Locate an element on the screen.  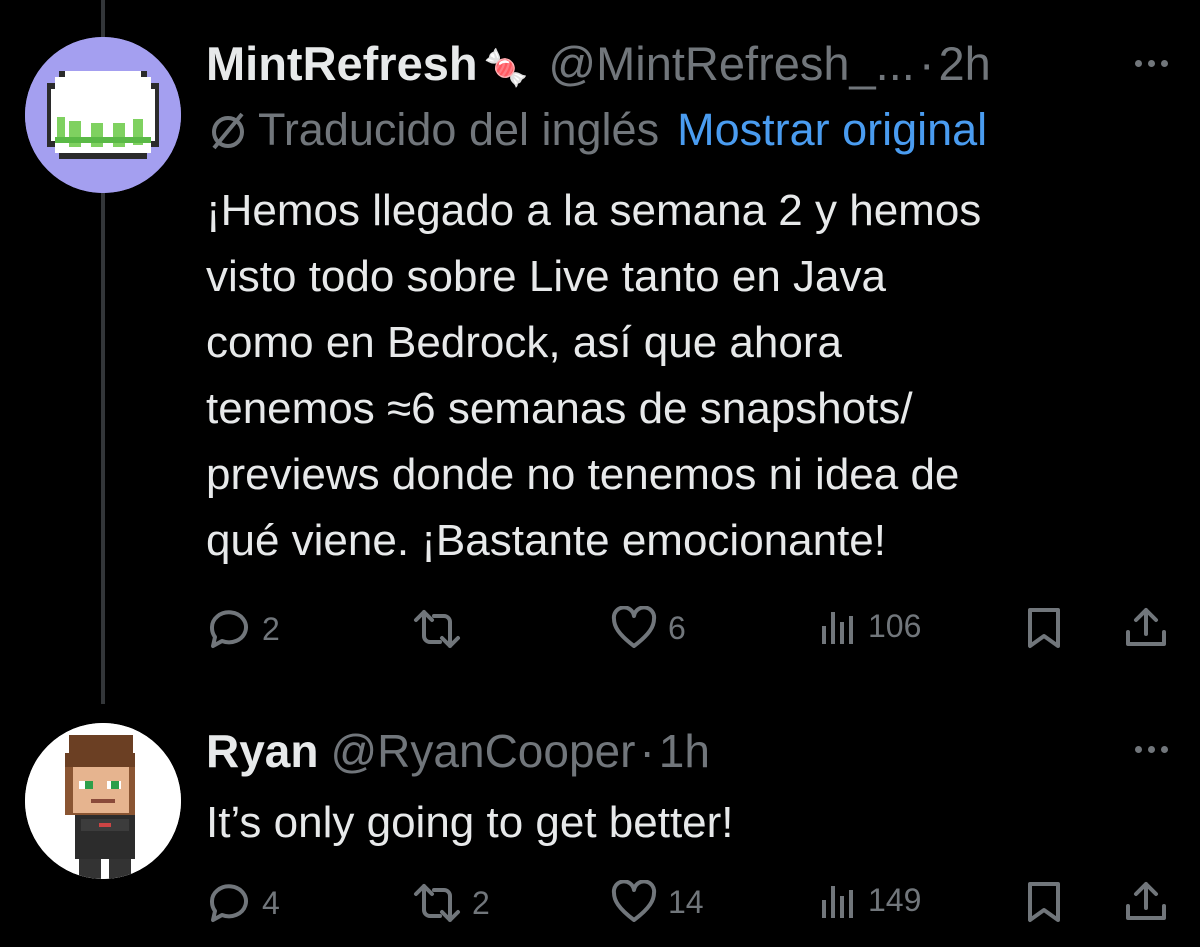
reply-count: 2 is located at coordinates (271, 628).